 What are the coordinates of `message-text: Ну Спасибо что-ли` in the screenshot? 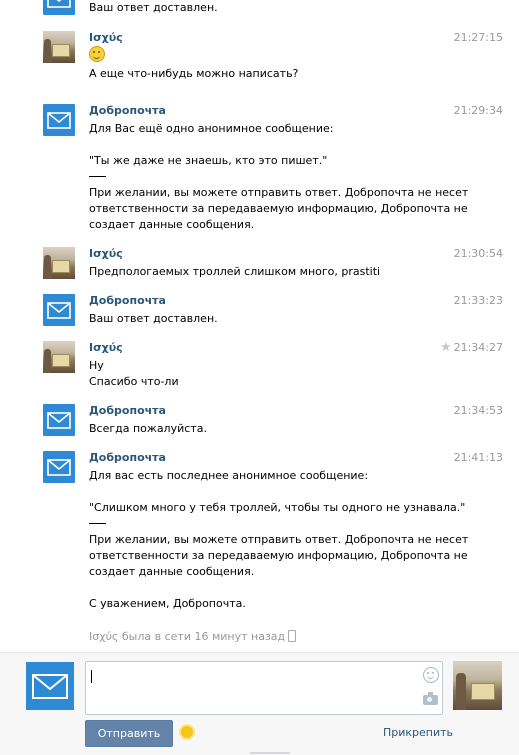 It's located at (269, 374).